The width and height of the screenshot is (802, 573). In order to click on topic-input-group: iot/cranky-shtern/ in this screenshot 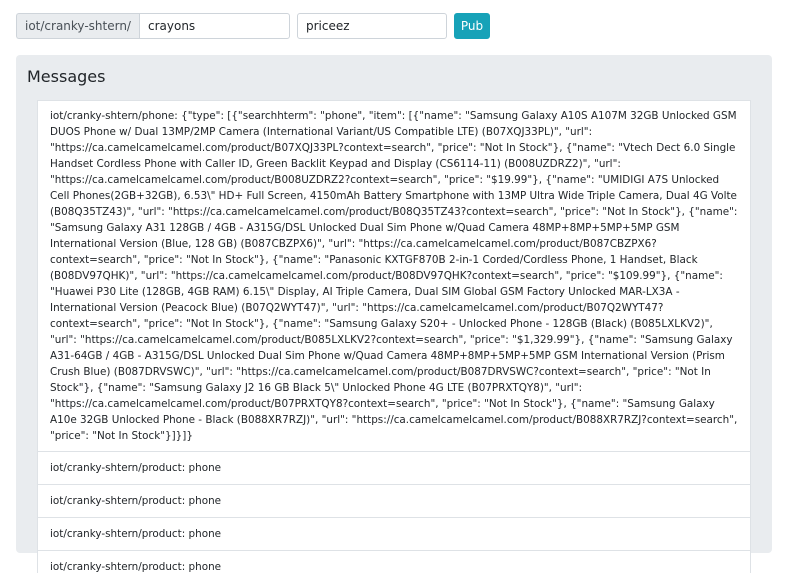, I will do `click(153, 26)`.